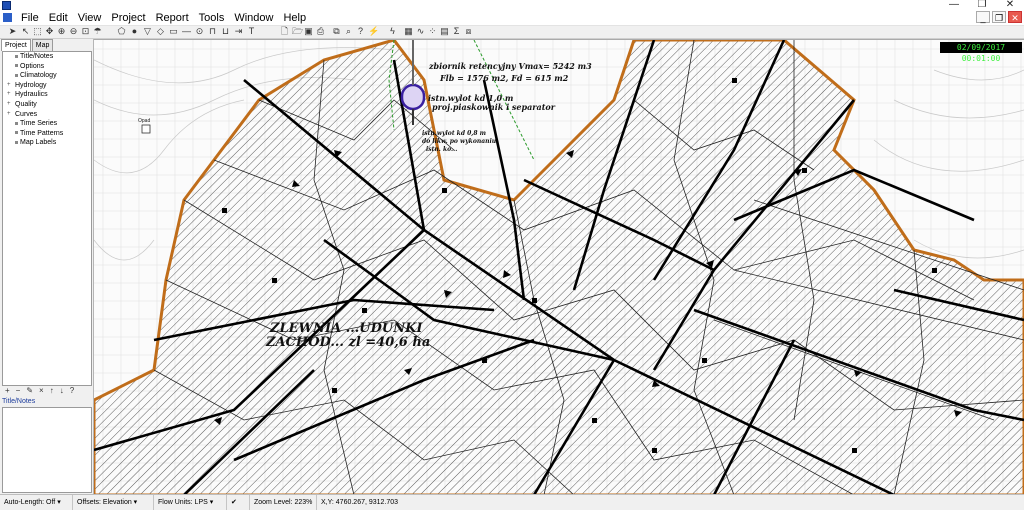  Describe the element at coordinates (47, 57) in the screenshot. I see `tree-item-title-notes: Title/Notes` at that location.